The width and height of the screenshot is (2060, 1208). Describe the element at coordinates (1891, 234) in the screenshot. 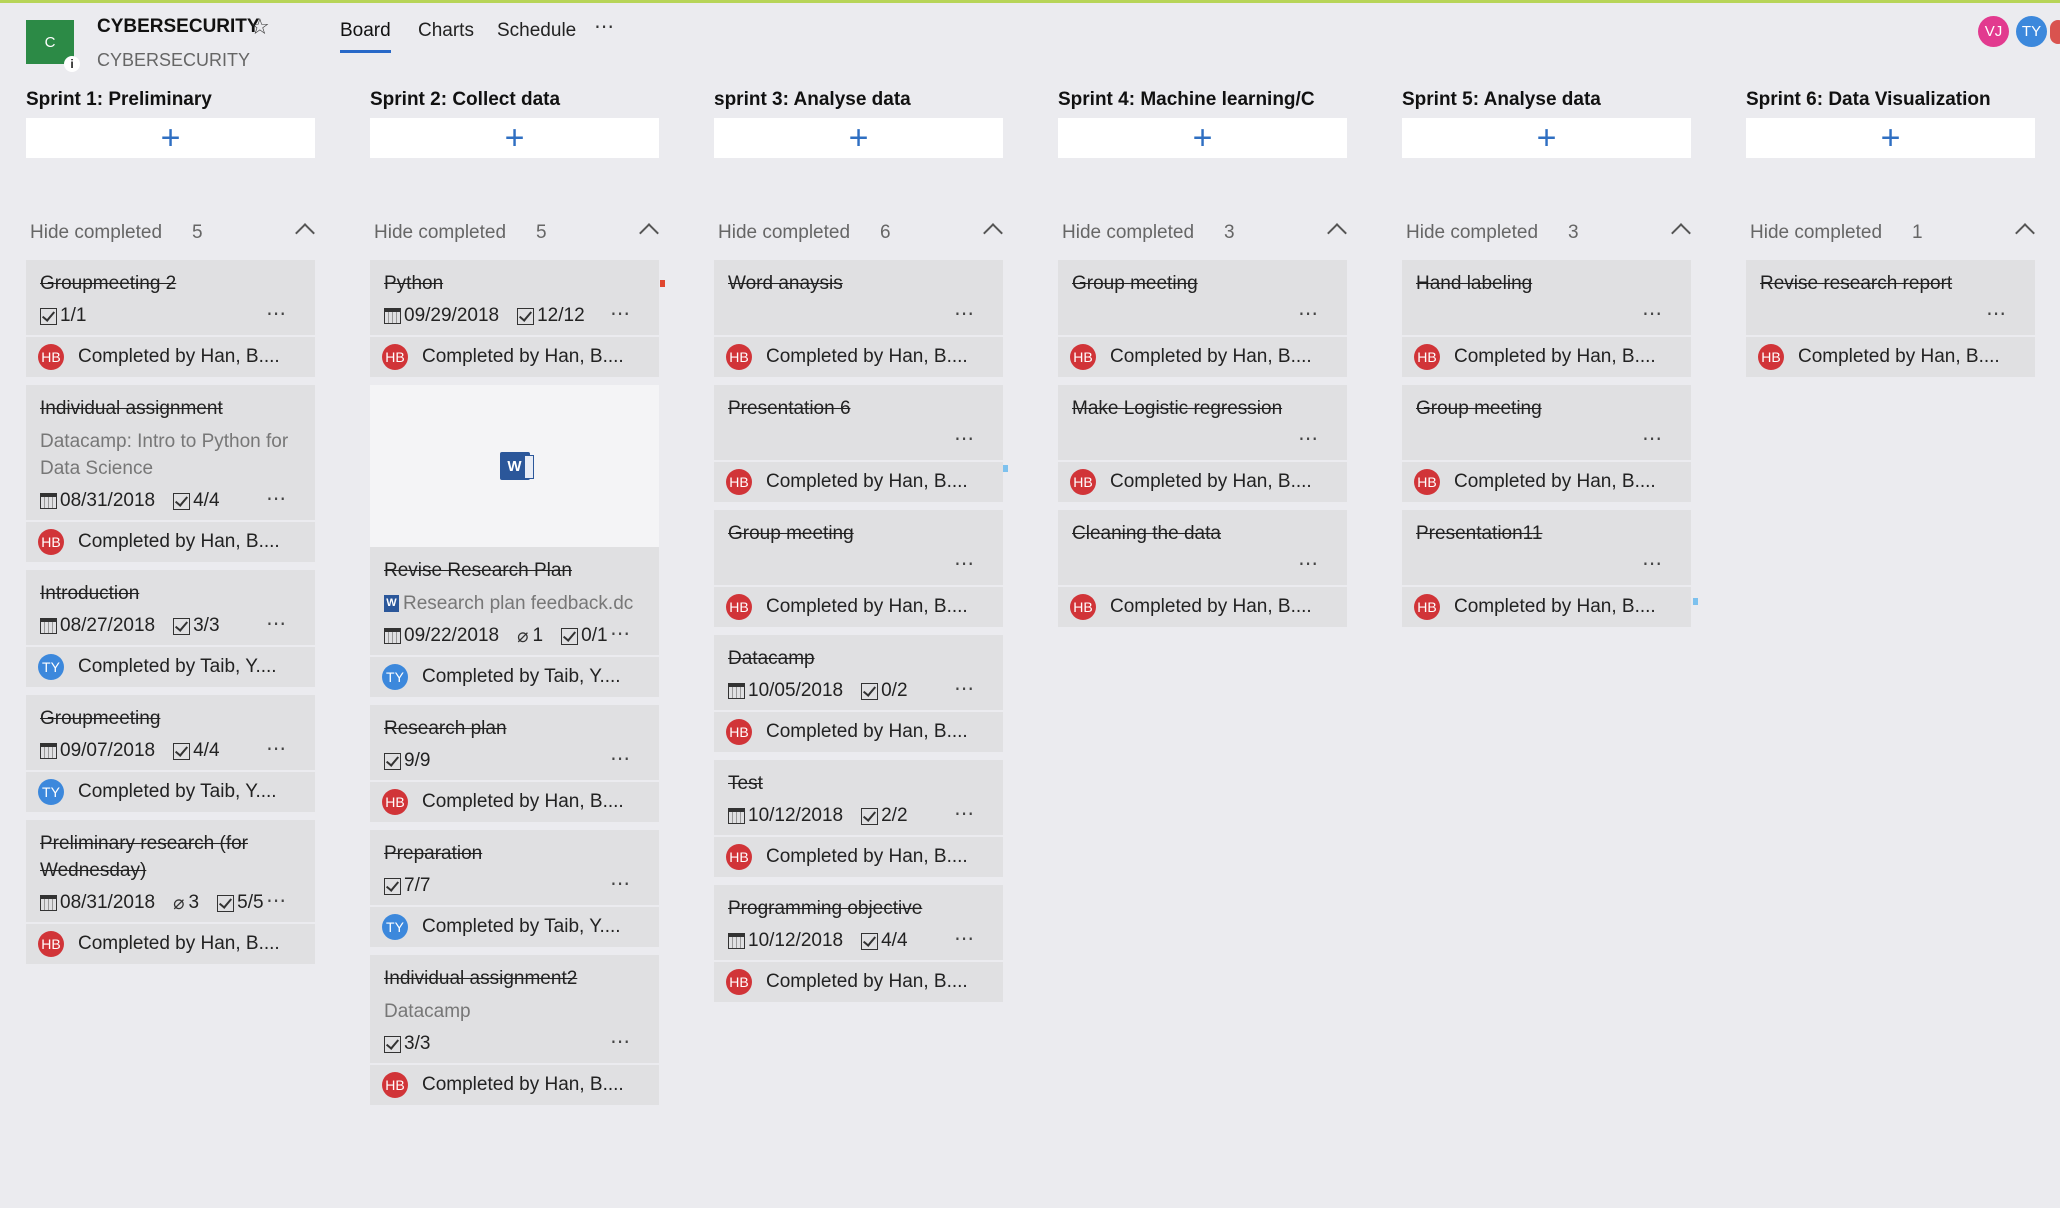

I see `hide-completed-toggle: Hide completed 1` at that location.